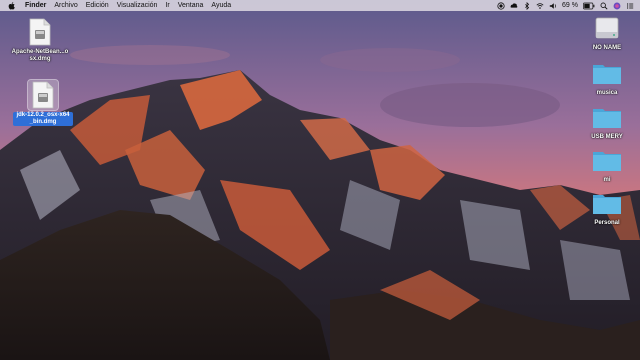 The image size is (640, 360). Describe the element at coordinates (43, 119) in the screenshot. I see `file-label: jdk-12.0.2_osx-x64_bin.dmg` at that location.